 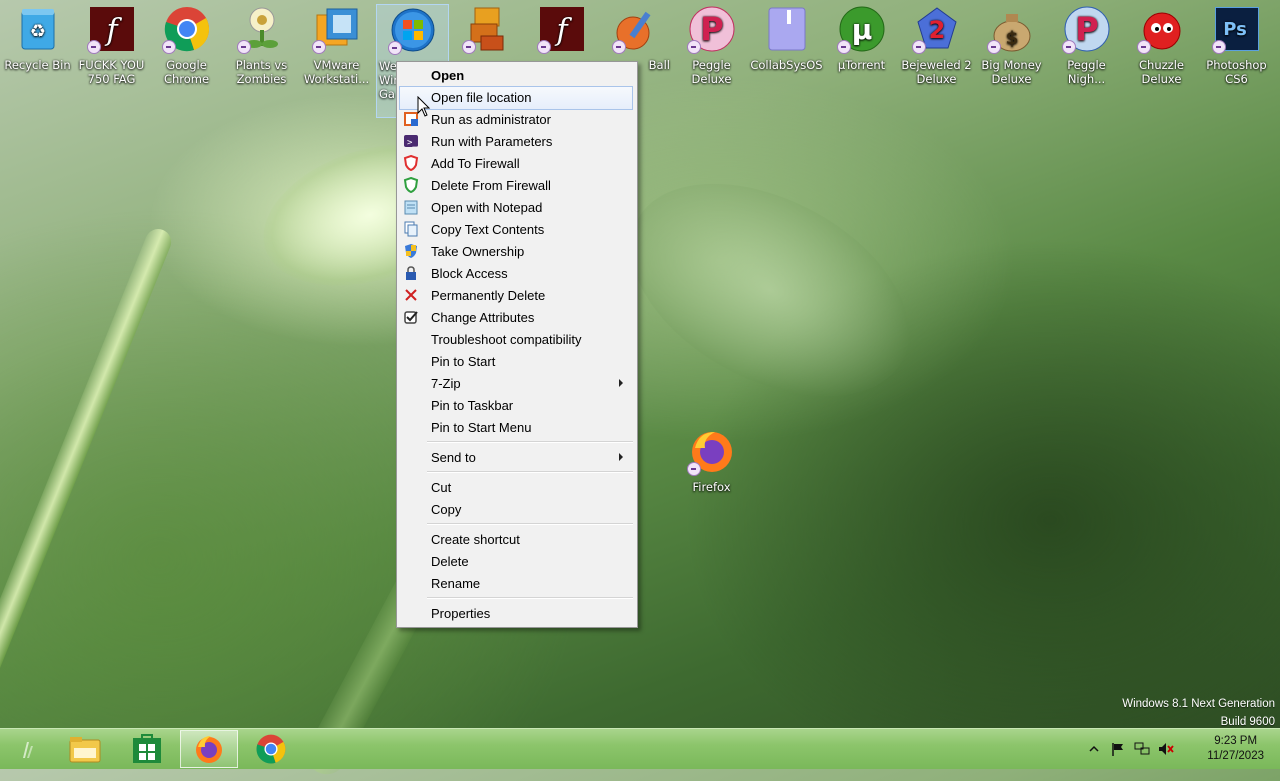 What do you see at coordinates (1118, 749) in the screenshot?
I see `action-center-flag-icon` at bounding box center [1118, 749].